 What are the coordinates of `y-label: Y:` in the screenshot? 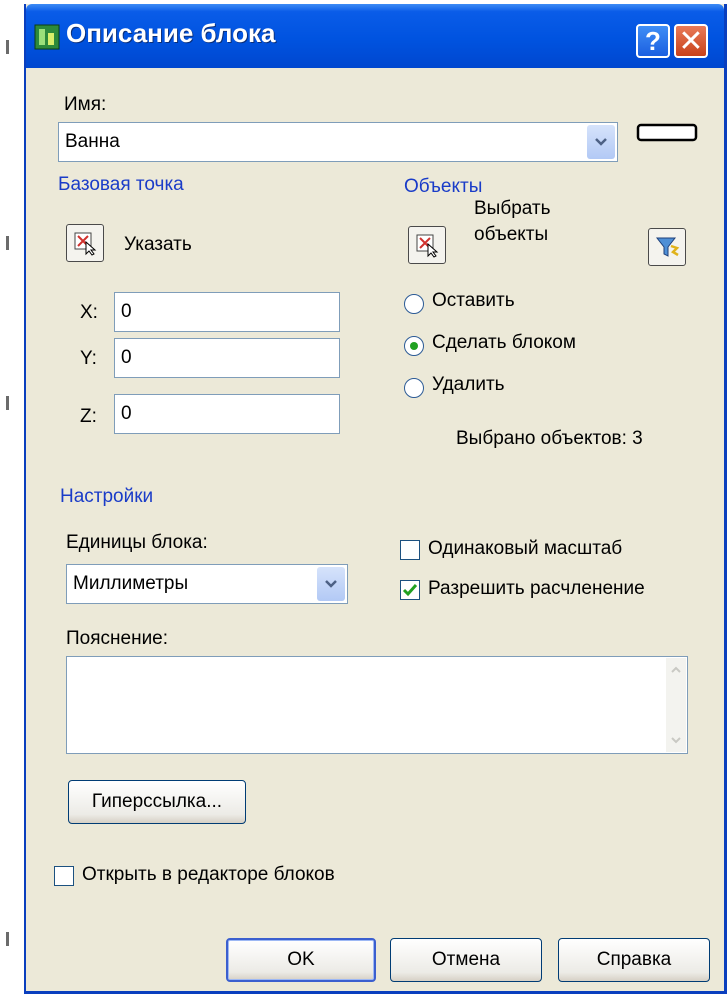 It's located at (88, 358).